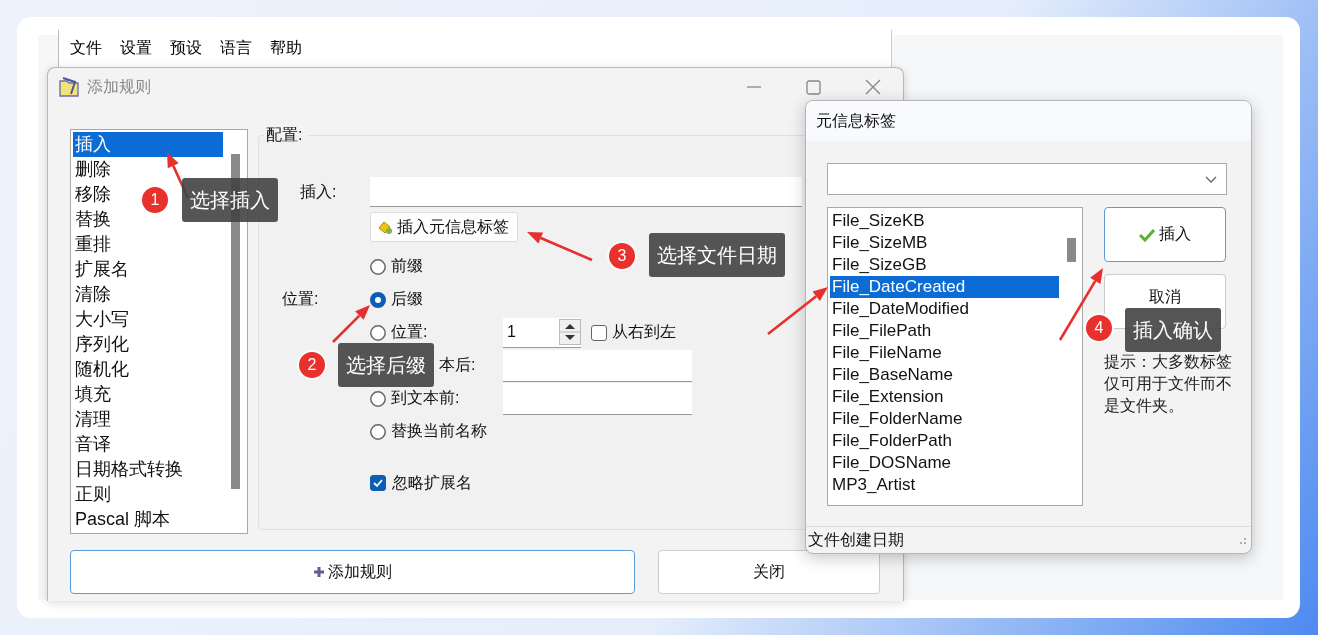 This screenshot has height=635, width=1318. I want to click on check-icon, so click(1147, 234).